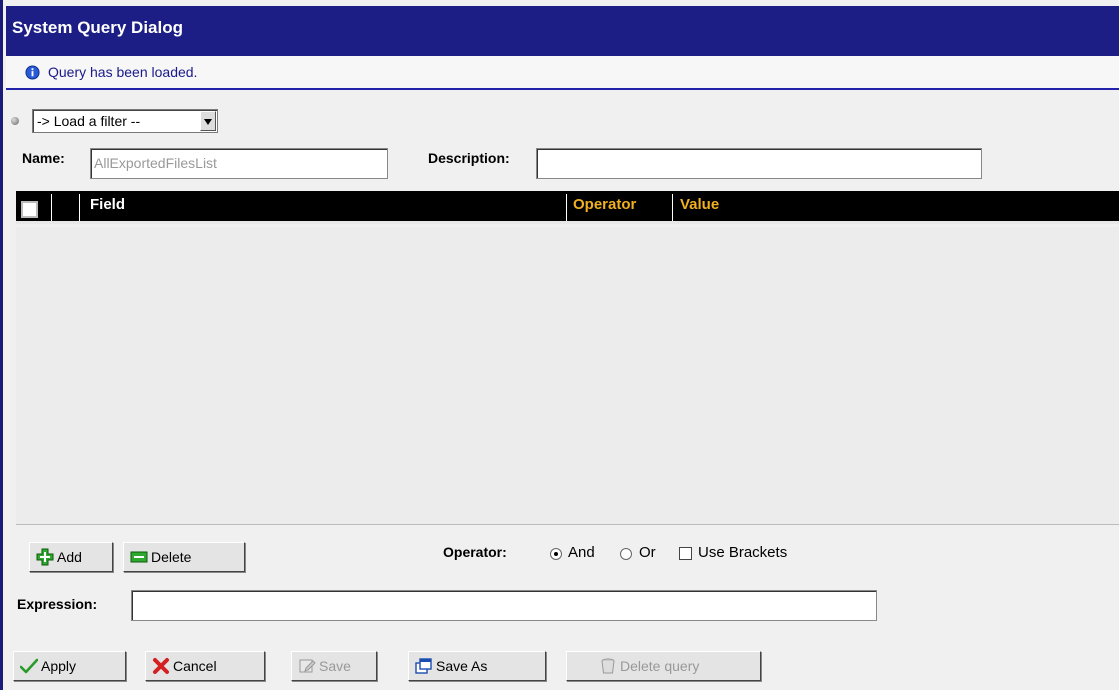 This screenshot has height=690, width=1119. I want to click on operator-or-label: Or, so click(647, 552).